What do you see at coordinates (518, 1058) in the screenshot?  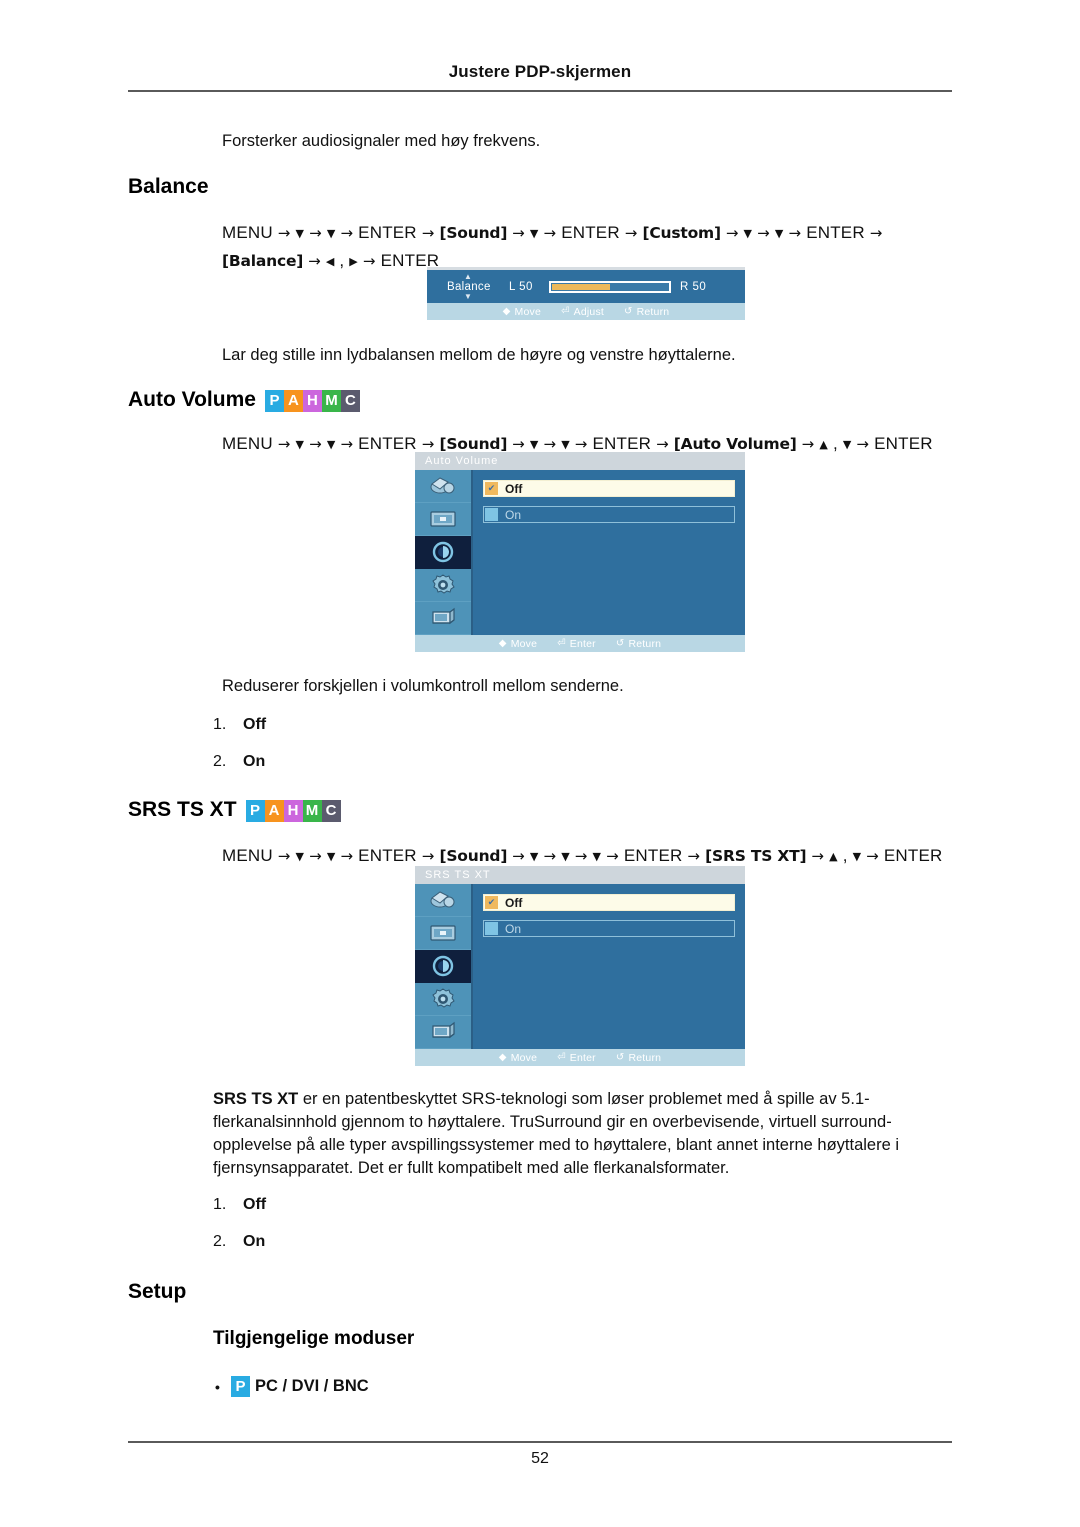 I see `osd-footer-item: ◆ Move` at bounding box center [518, 1058].